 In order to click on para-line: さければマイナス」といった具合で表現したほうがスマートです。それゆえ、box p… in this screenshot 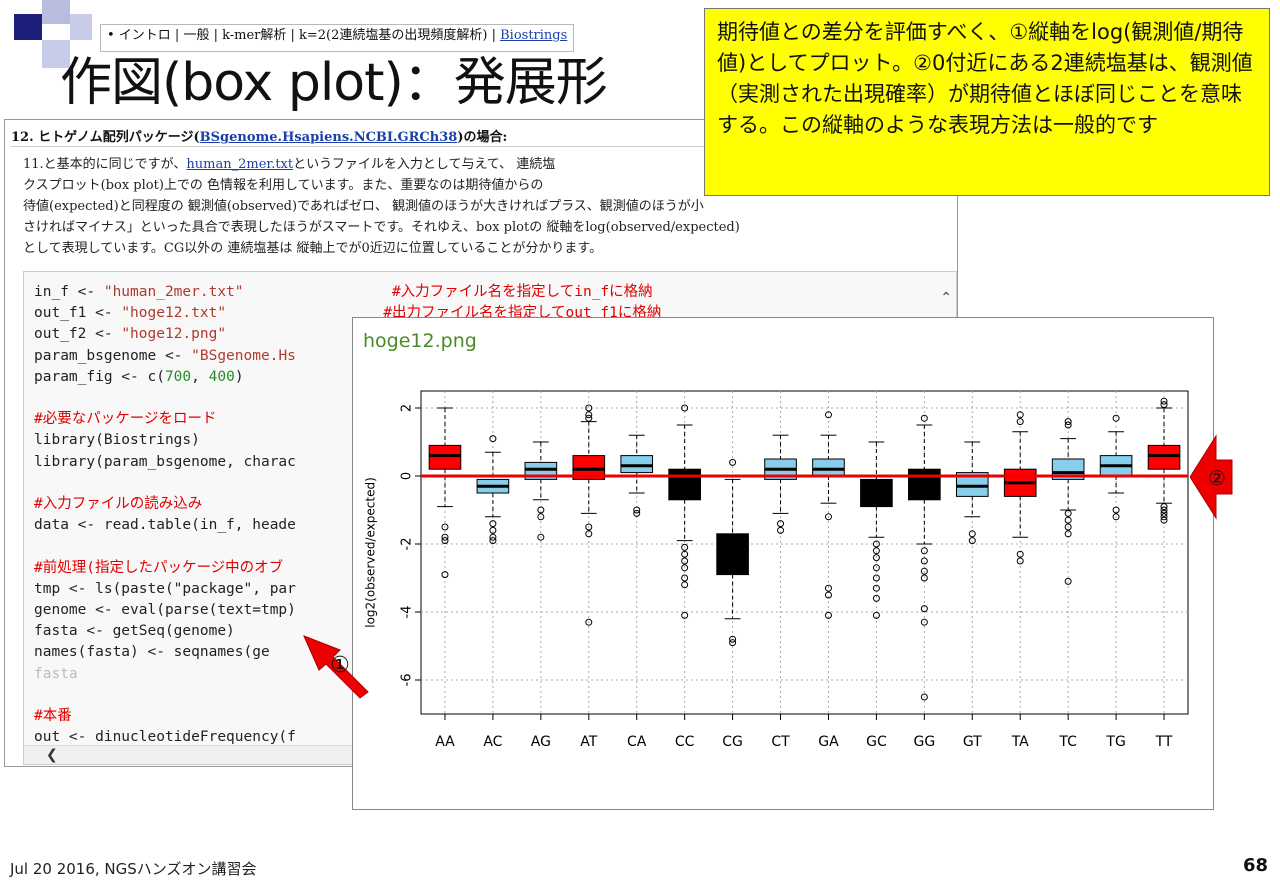, I will do `click(381, 227)`.